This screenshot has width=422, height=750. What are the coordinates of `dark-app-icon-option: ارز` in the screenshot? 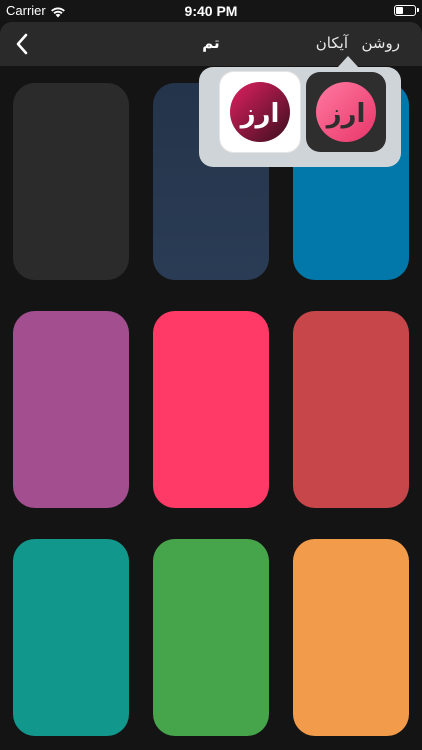 It's located at (346, 112).